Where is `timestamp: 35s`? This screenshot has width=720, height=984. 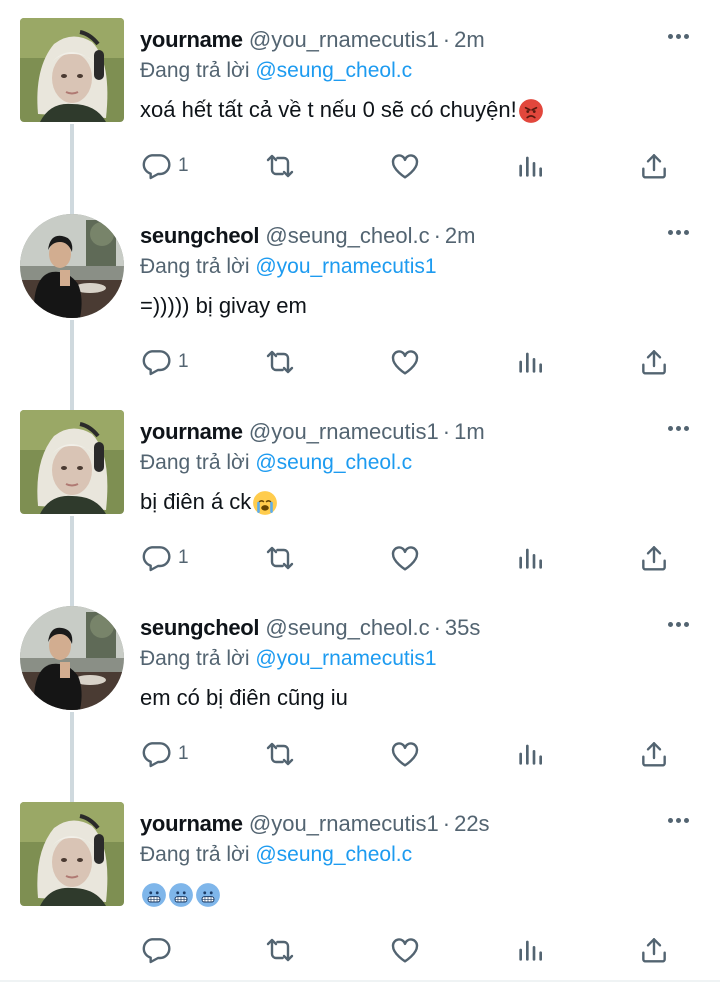 timestamp: 35s is located at coordinates (462, 627).